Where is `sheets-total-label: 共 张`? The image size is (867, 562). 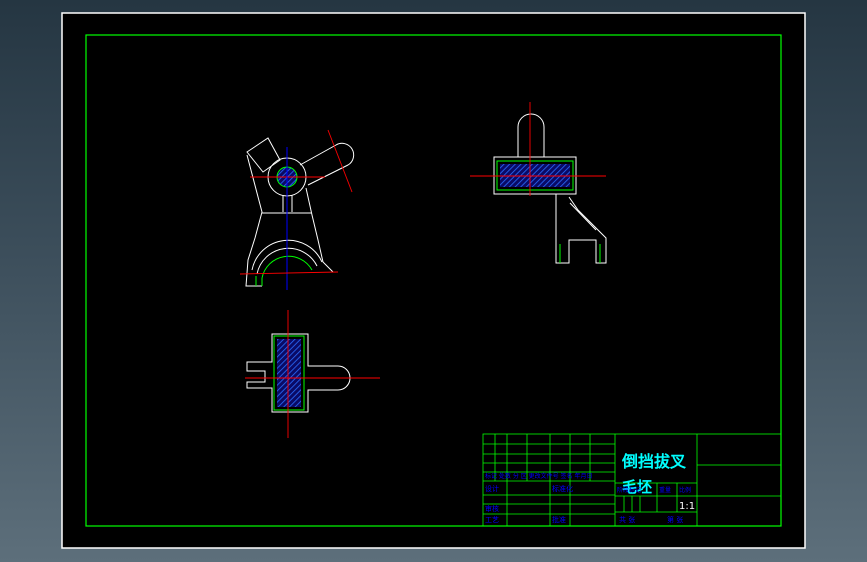
sheets-total-label: 共 张 is located at coordinates (627, 519).